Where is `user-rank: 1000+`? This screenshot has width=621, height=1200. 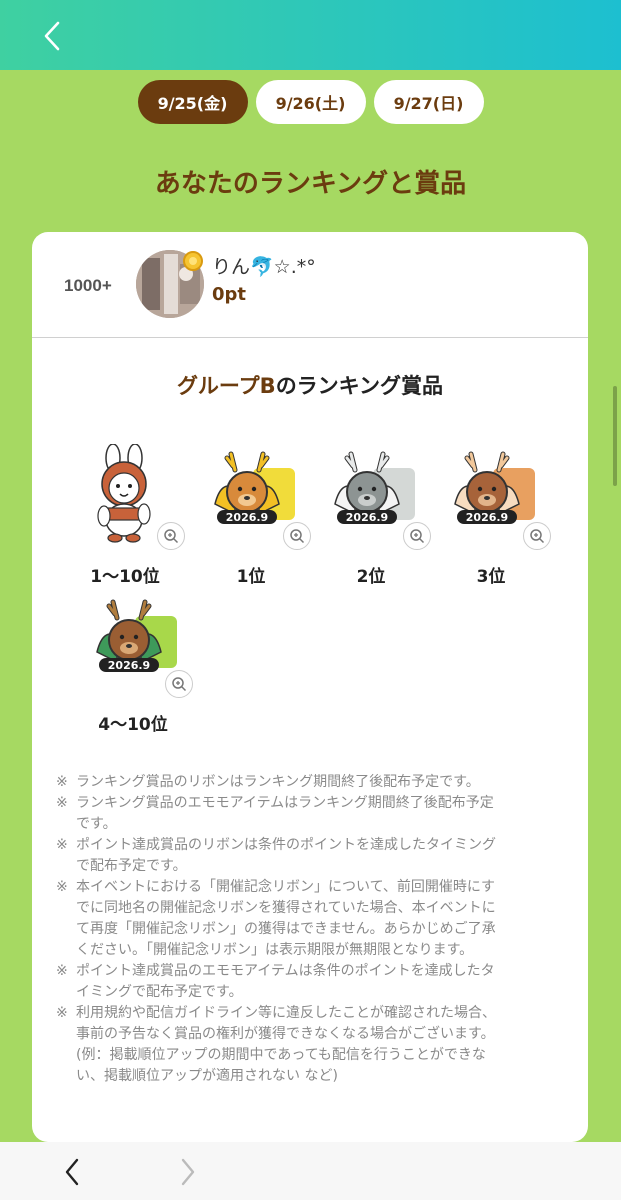
user-rank: 1000+ is located at coordinates (88, 285).